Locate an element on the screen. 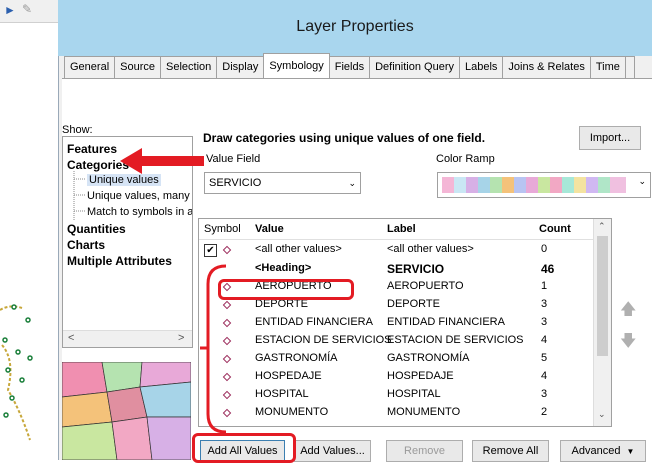  table-row: ENTIDAD FINANCIERA ENTIDAD FINANCIERA 3 is located at coordinates (396, 324).